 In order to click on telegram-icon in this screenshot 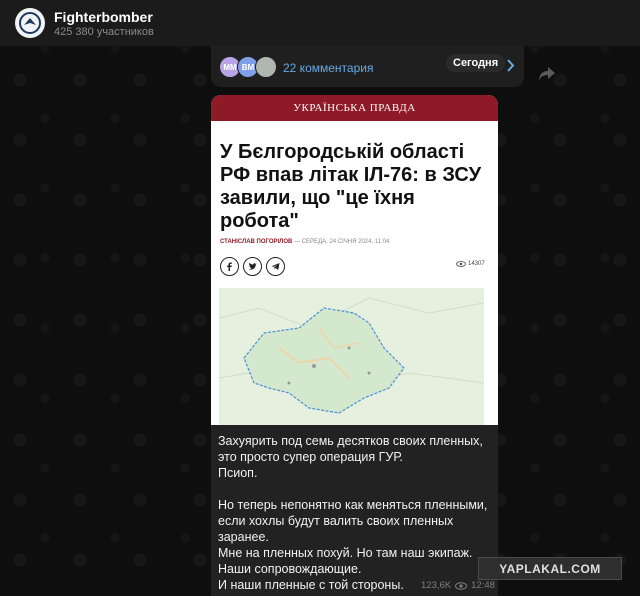, I will do `click(275, 266)`.